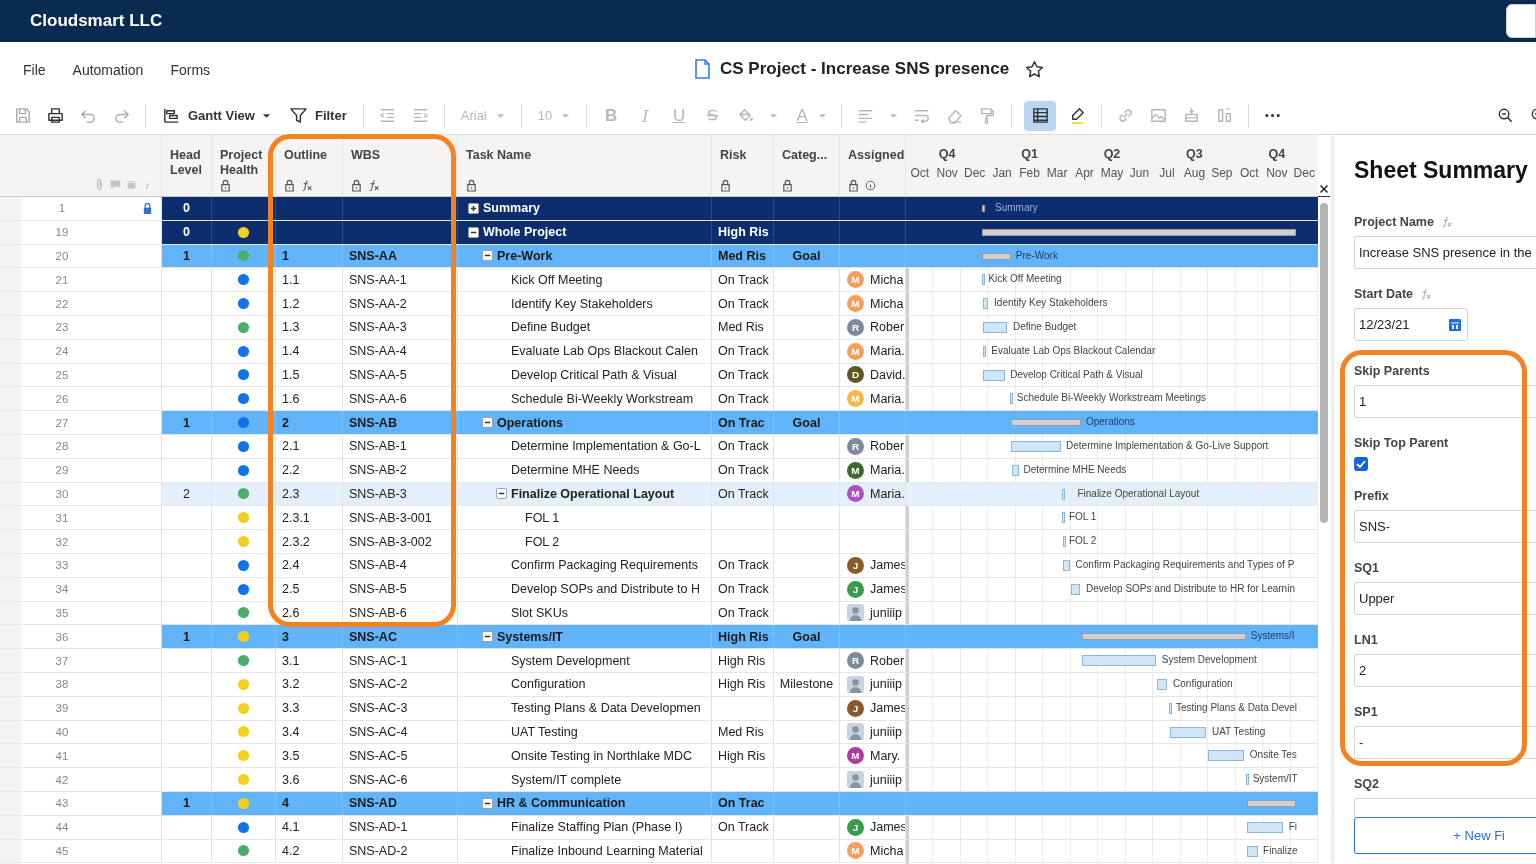  What do you see at coordinates (108, 69) in the screenshot?
I see `menu-item: Automation` at bounding box center [108, 69].